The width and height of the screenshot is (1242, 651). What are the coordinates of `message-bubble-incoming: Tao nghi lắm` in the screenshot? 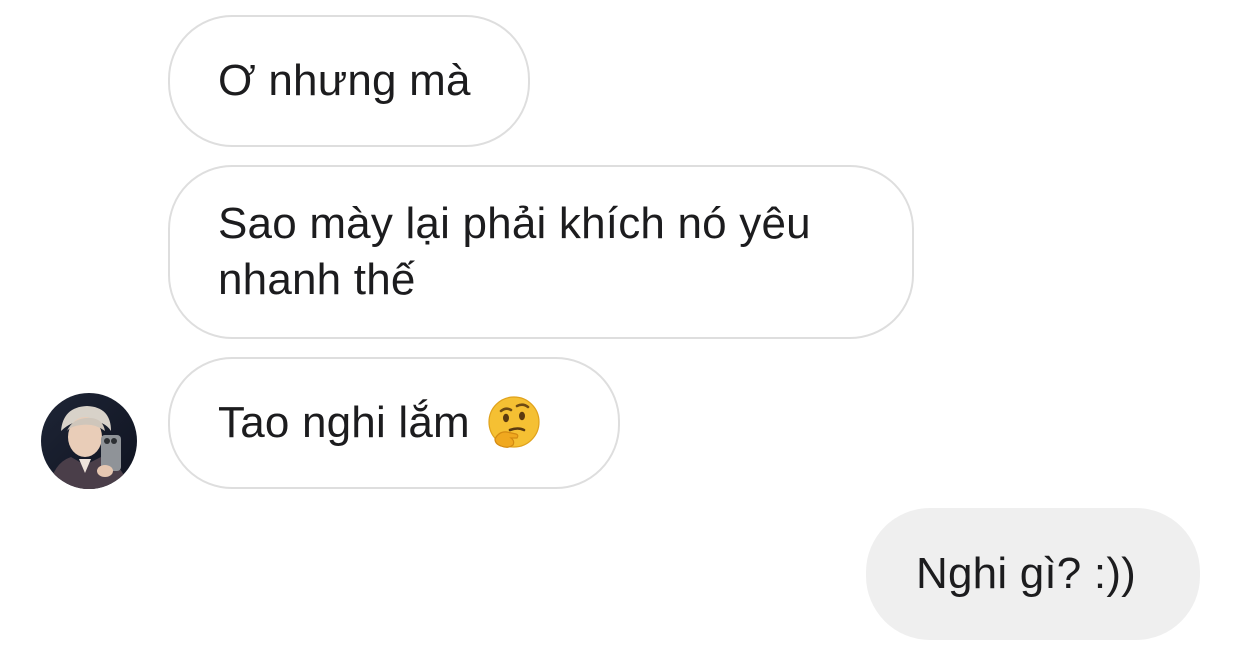 It's located at (394, 423).